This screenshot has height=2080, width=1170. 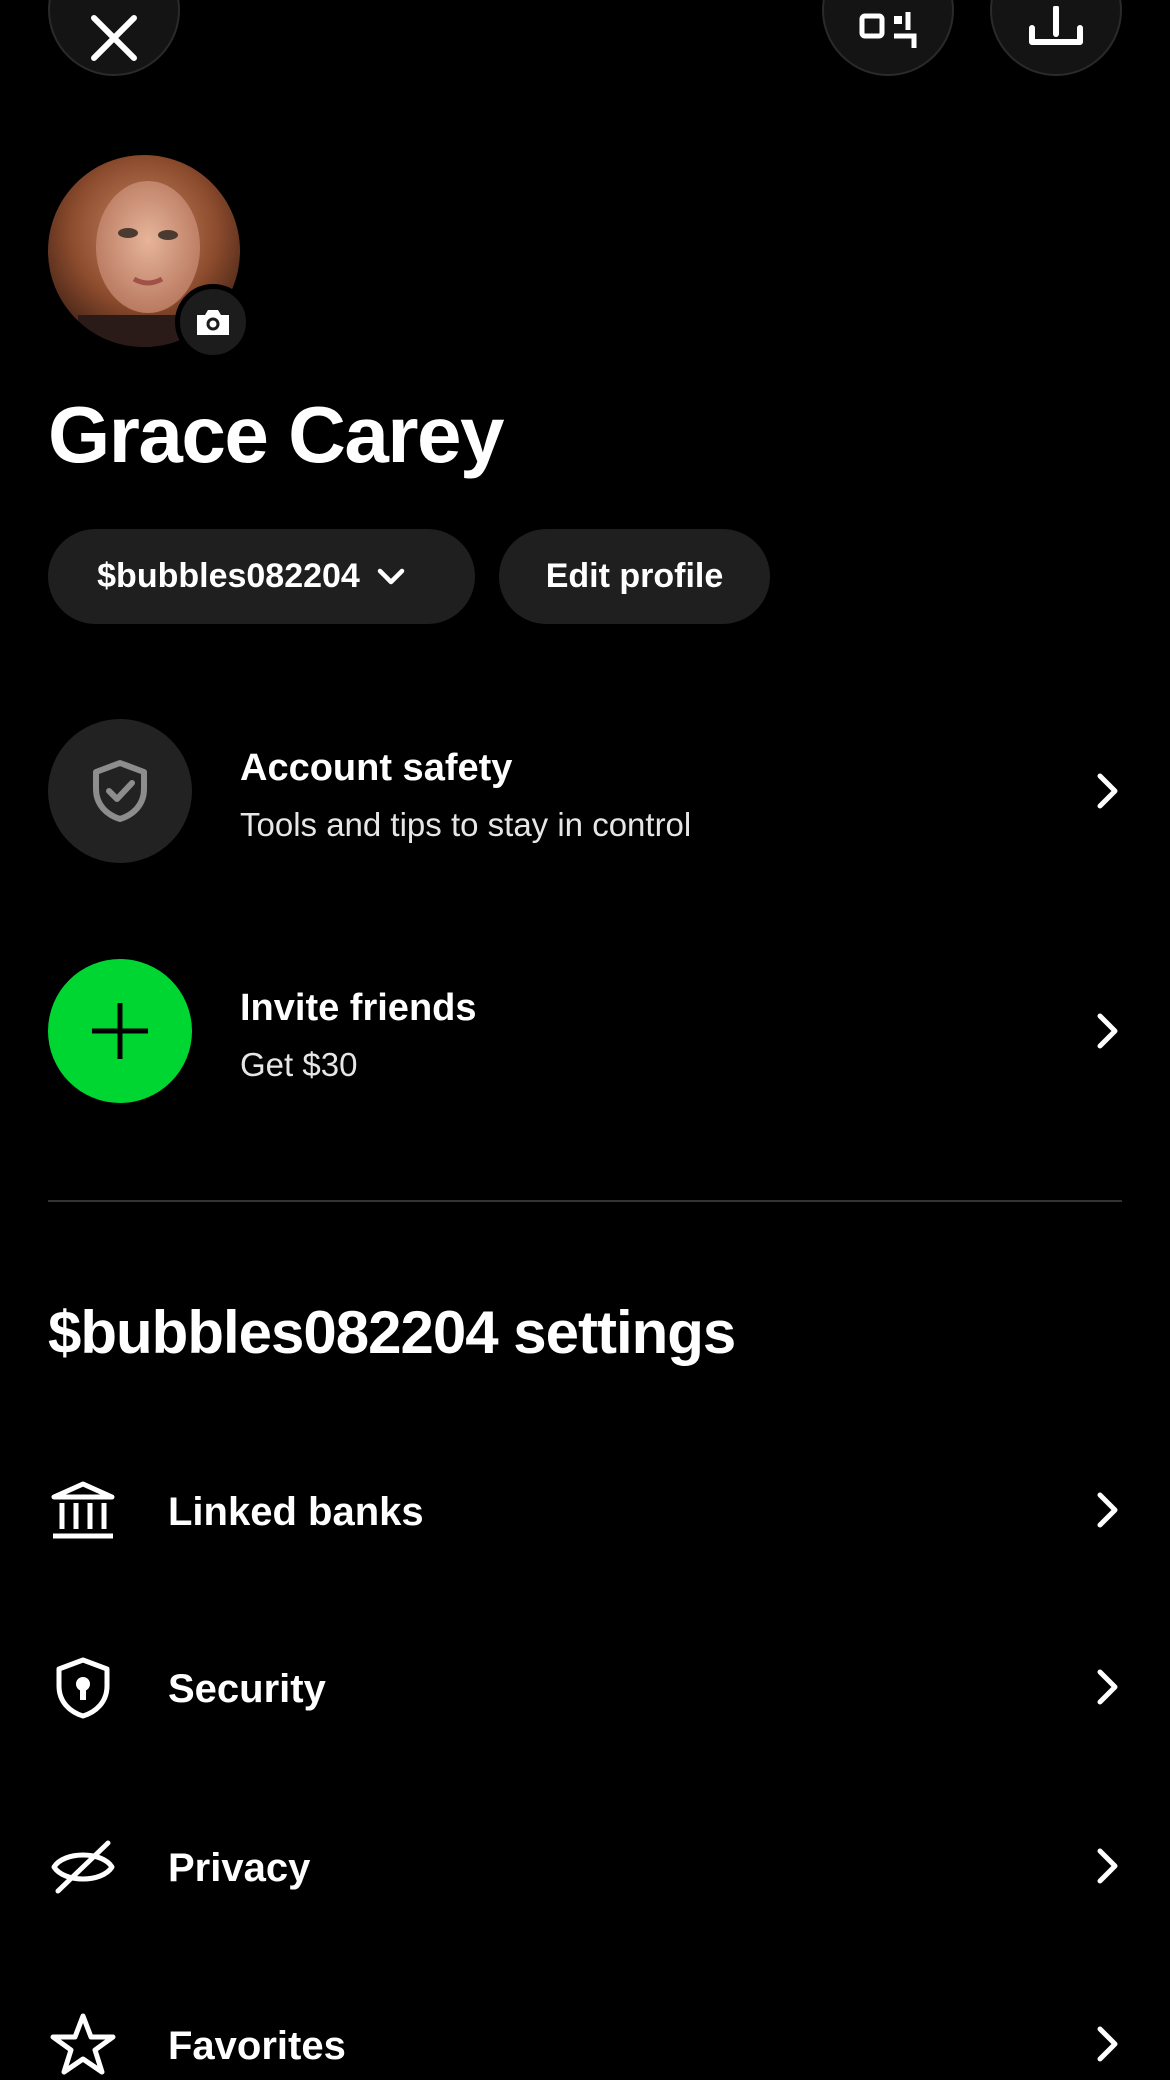 I want to click on qr-code-button, so click(x=888, y=38).